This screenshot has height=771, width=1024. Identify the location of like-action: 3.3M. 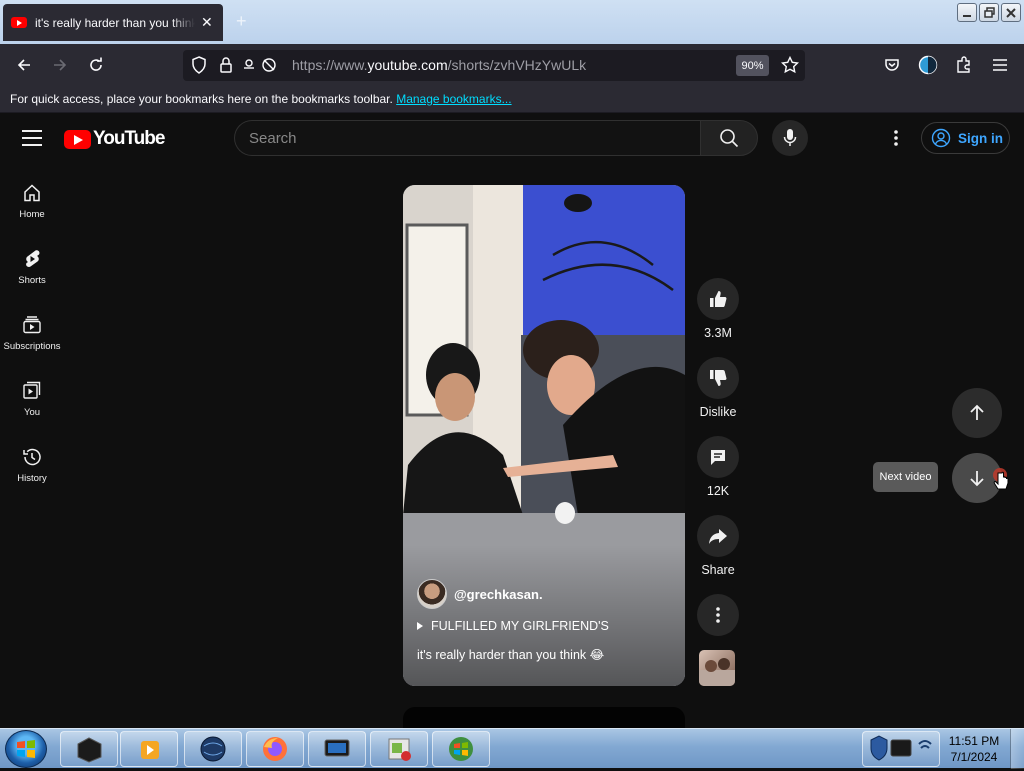
(718, 309).